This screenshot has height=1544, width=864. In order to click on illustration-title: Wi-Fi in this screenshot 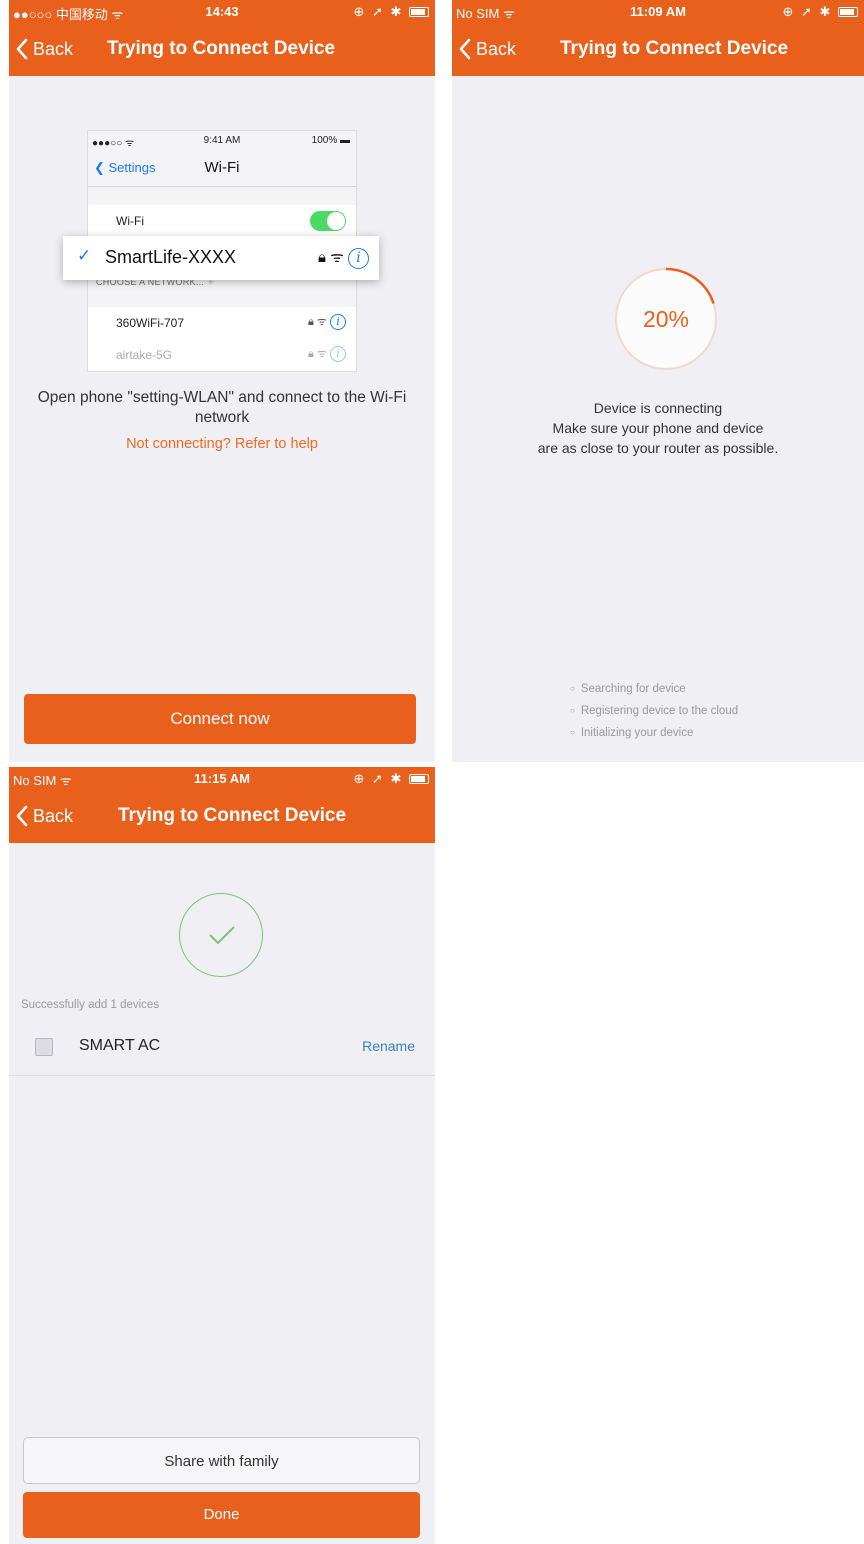, I will do `click(222, 167)`.